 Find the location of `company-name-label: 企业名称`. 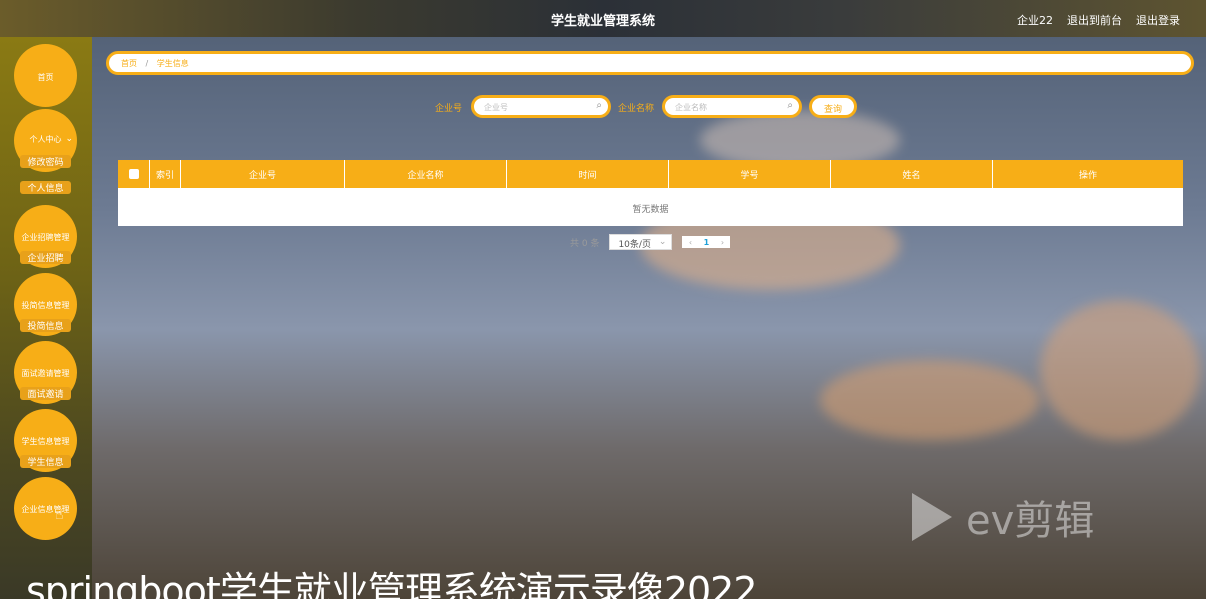

company-name-label: 企业名称 is located at coordinates (636, 109).